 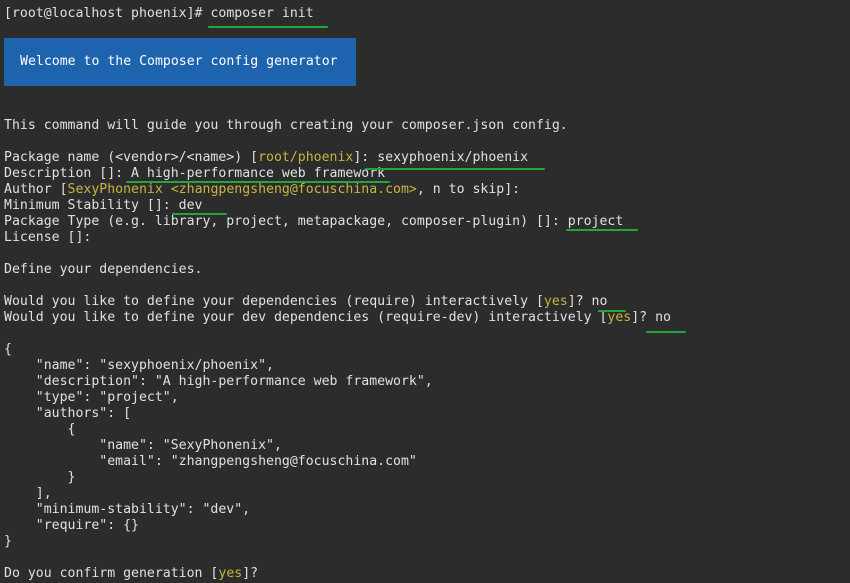 I want to click on require-dev-answer: no, so click(x=663, y=317).